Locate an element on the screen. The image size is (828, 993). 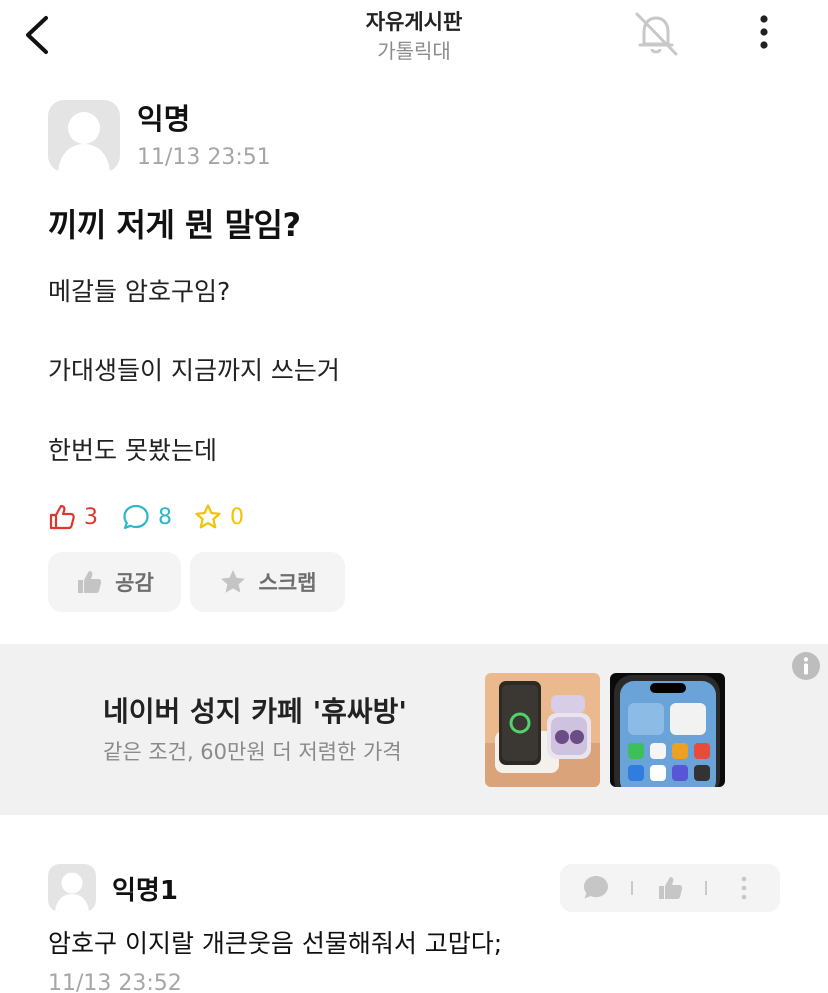
top-bar: 자유게시판 가톨릭대 is located at coordinates (414, 36).